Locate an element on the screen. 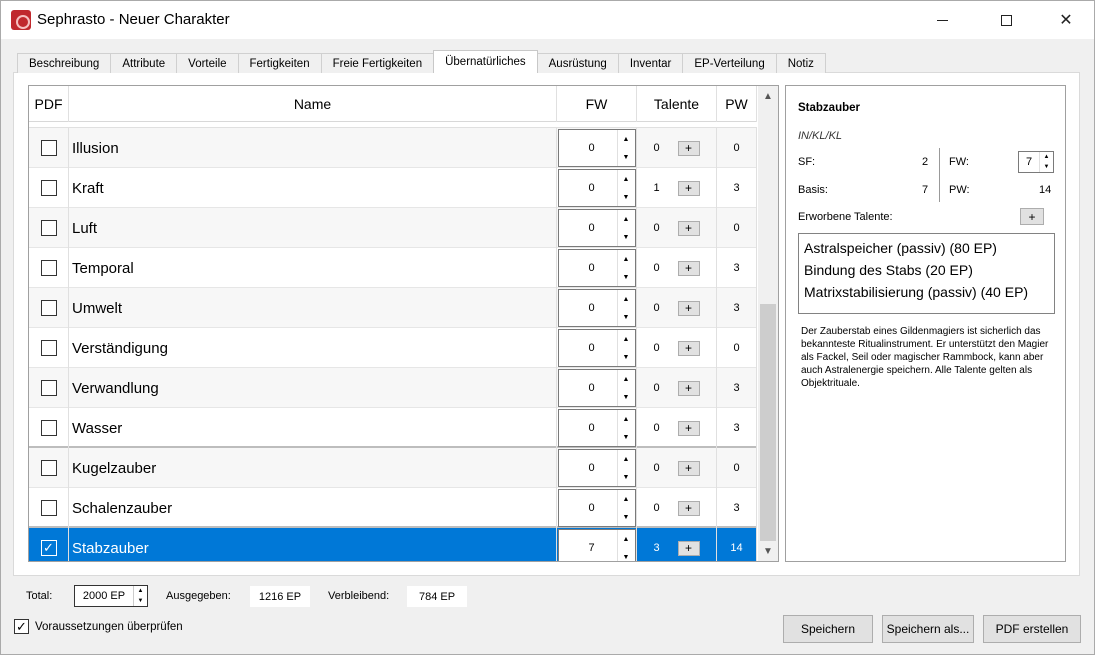  table-row: Illusion 0 ▲ ▼ 0 +0 is located at coordinates (393, 148).